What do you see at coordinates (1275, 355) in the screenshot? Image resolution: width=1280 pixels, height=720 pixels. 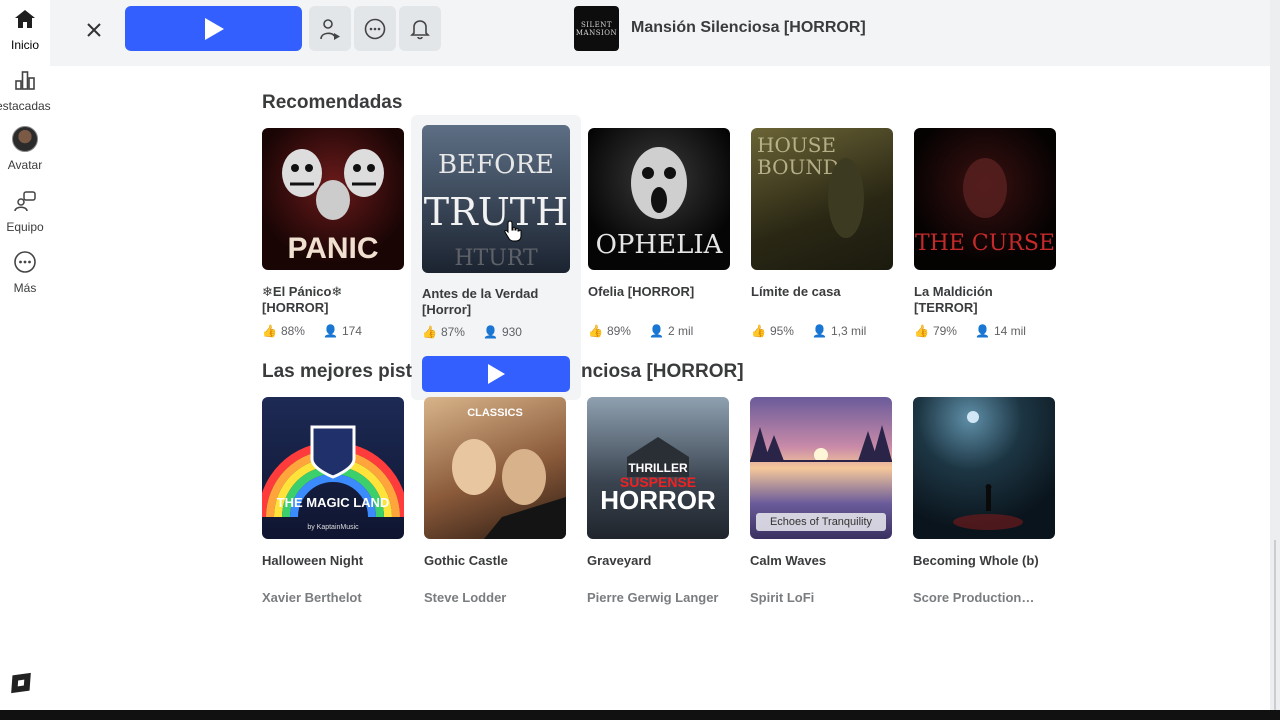 I see `scrollbar` at bounding box center [1275, 355].